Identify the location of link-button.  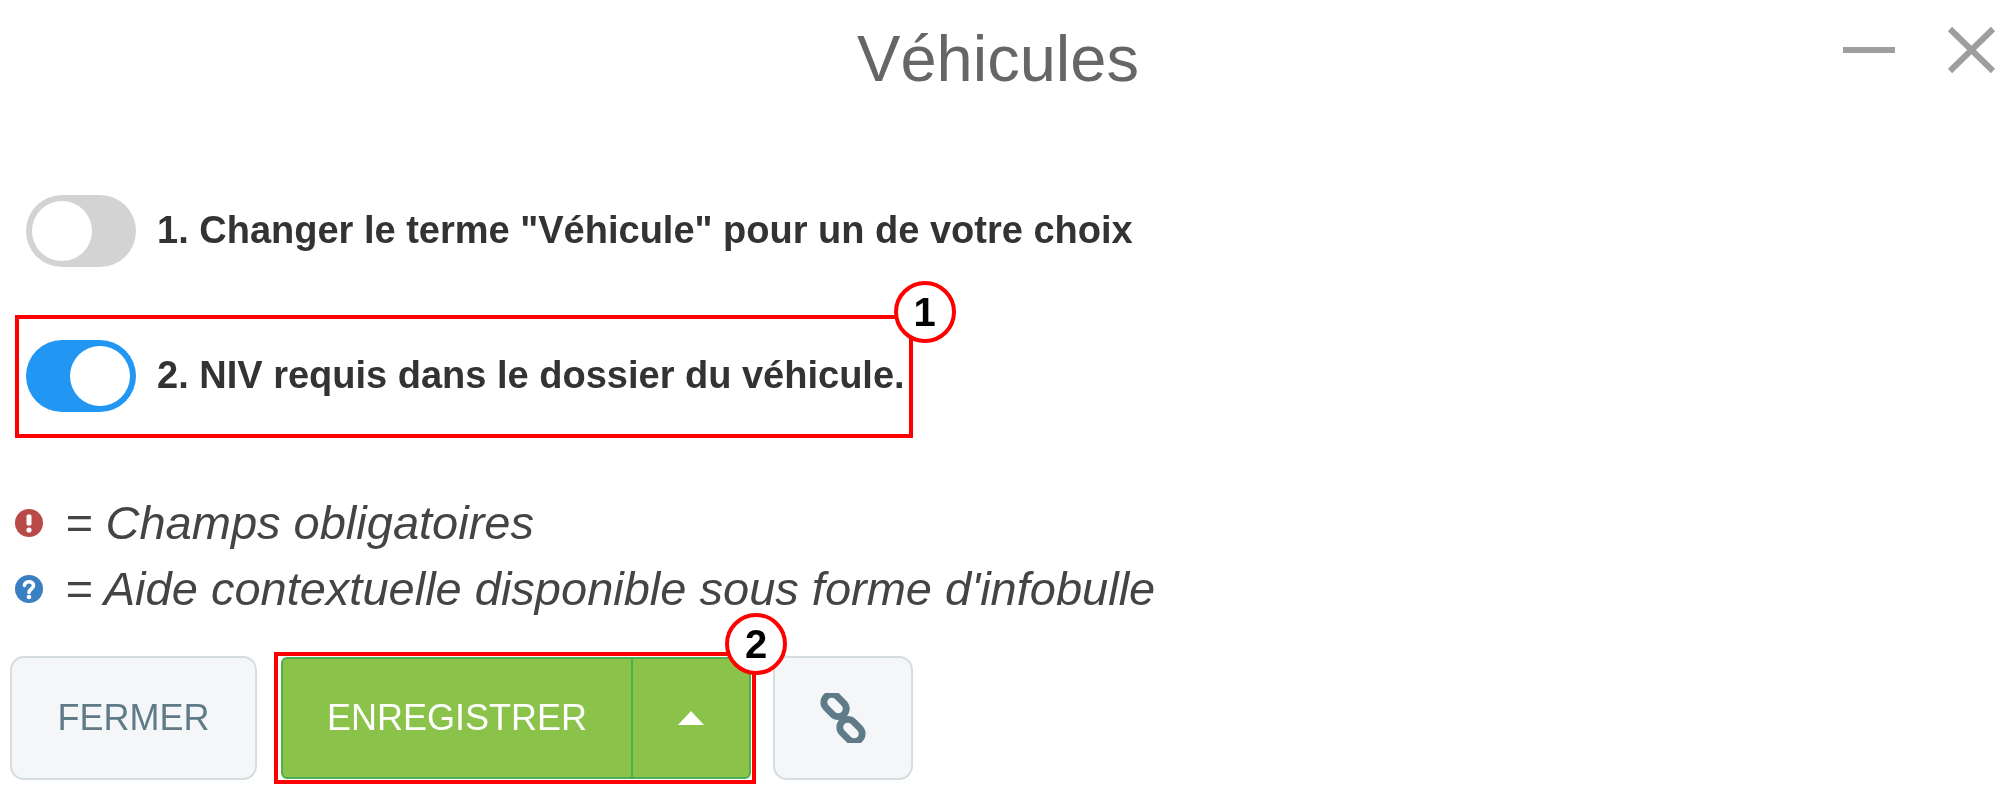
(843, 718).